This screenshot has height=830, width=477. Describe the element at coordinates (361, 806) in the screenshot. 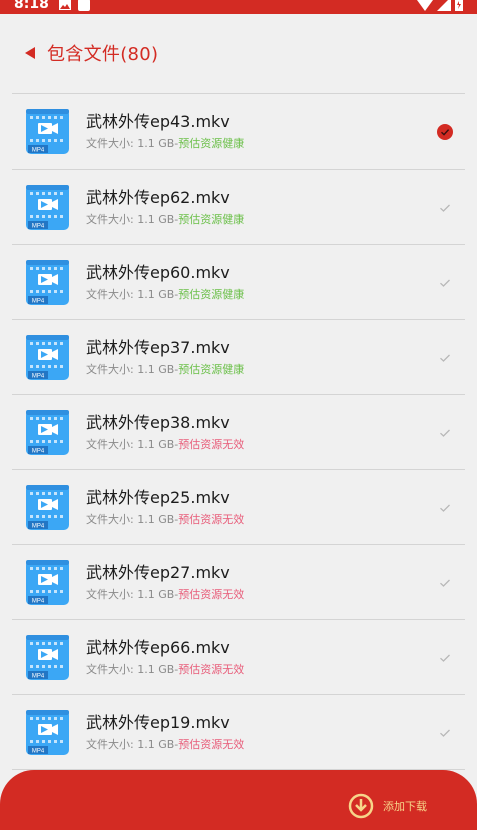

I see `download-icon` at that location.